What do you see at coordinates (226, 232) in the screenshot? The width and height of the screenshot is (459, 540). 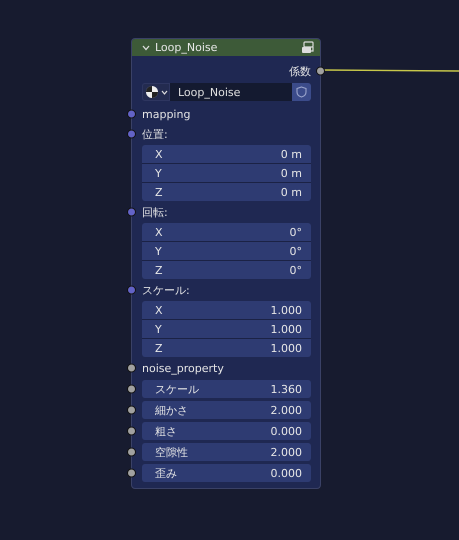 I see `number-field: X 0°` at bounding box center [226, 232].